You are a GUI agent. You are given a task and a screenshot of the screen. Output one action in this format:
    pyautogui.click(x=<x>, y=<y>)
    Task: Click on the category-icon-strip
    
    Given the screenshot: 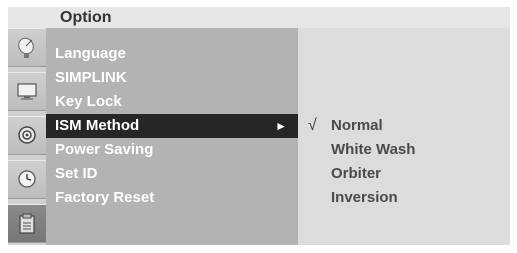 What is the action you would take?
    pyautogui.click(x=27, y=136)
    